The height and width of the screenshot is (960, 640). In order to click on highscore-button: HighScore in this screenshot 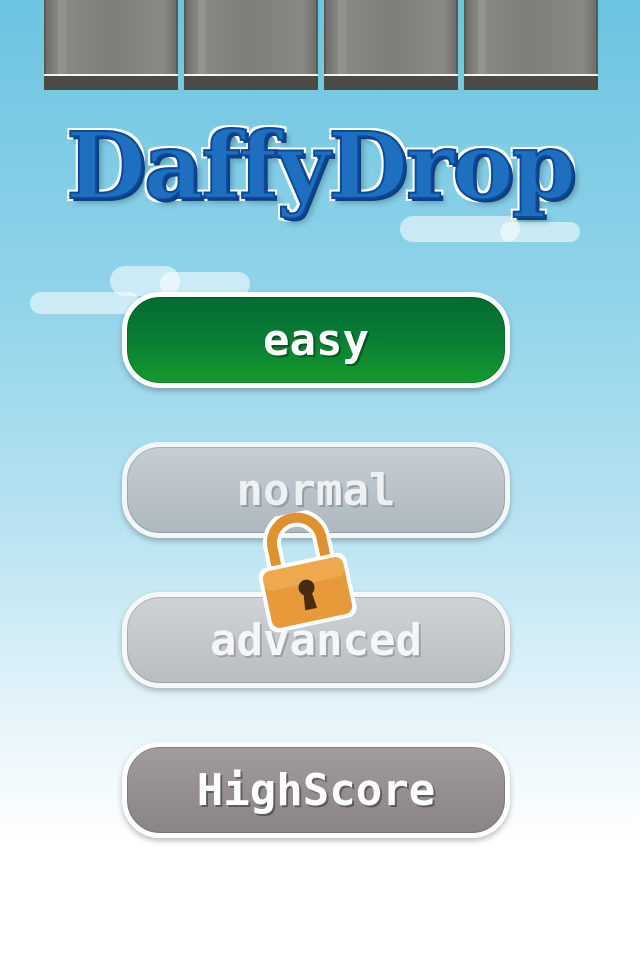, I will do `click(316, 790)`.